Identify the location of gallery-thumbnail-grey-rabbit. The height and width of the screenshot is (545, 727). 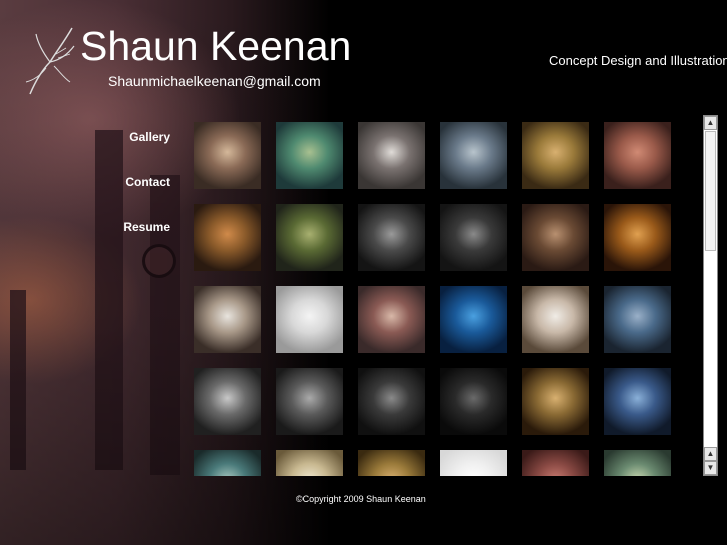
(227, 401).